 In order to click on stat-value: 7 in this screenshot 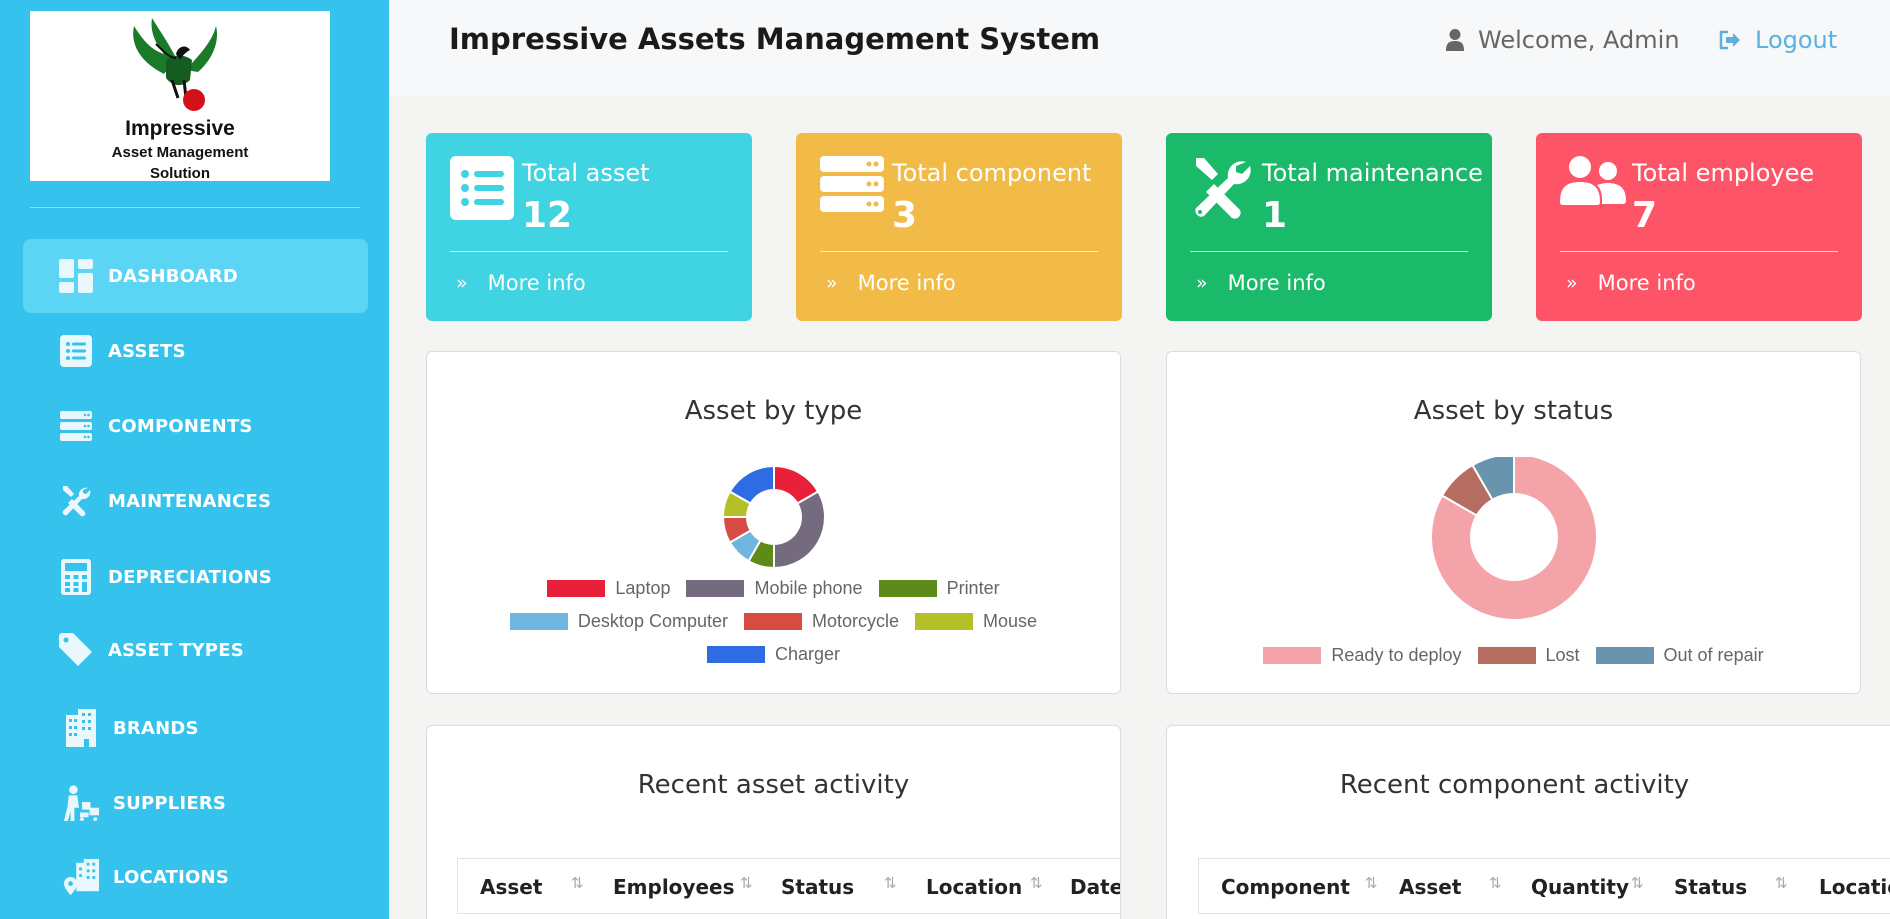, I will do `click(1645, 215)`.